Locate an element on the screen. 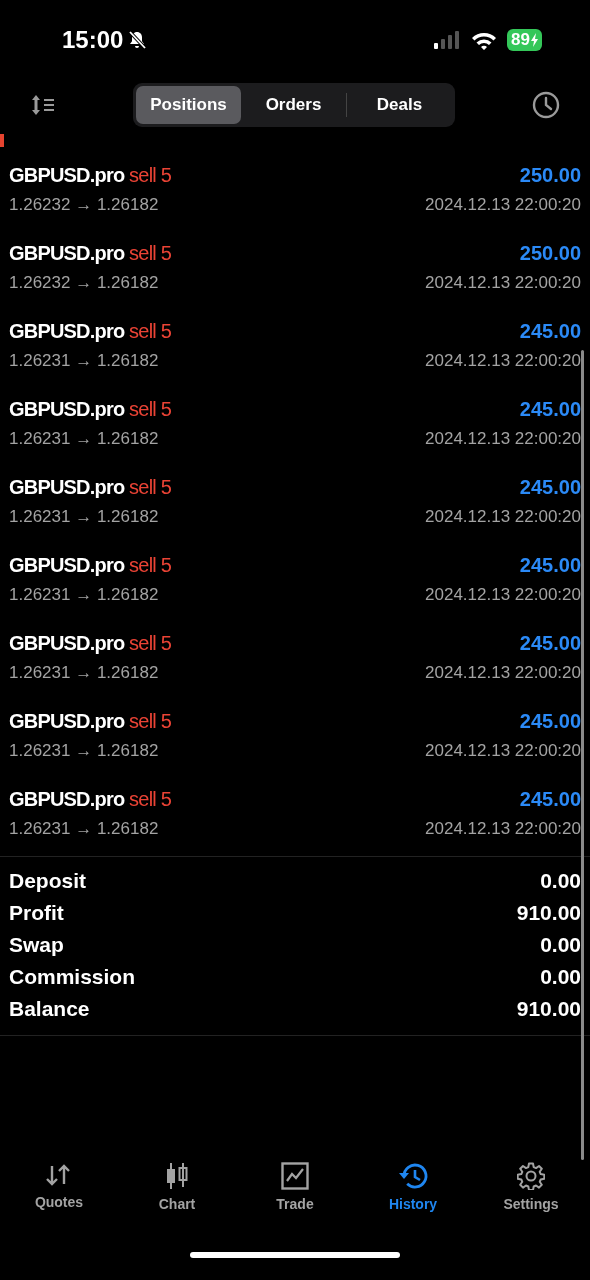  indicator-mark is located at coordinates (2, 140).